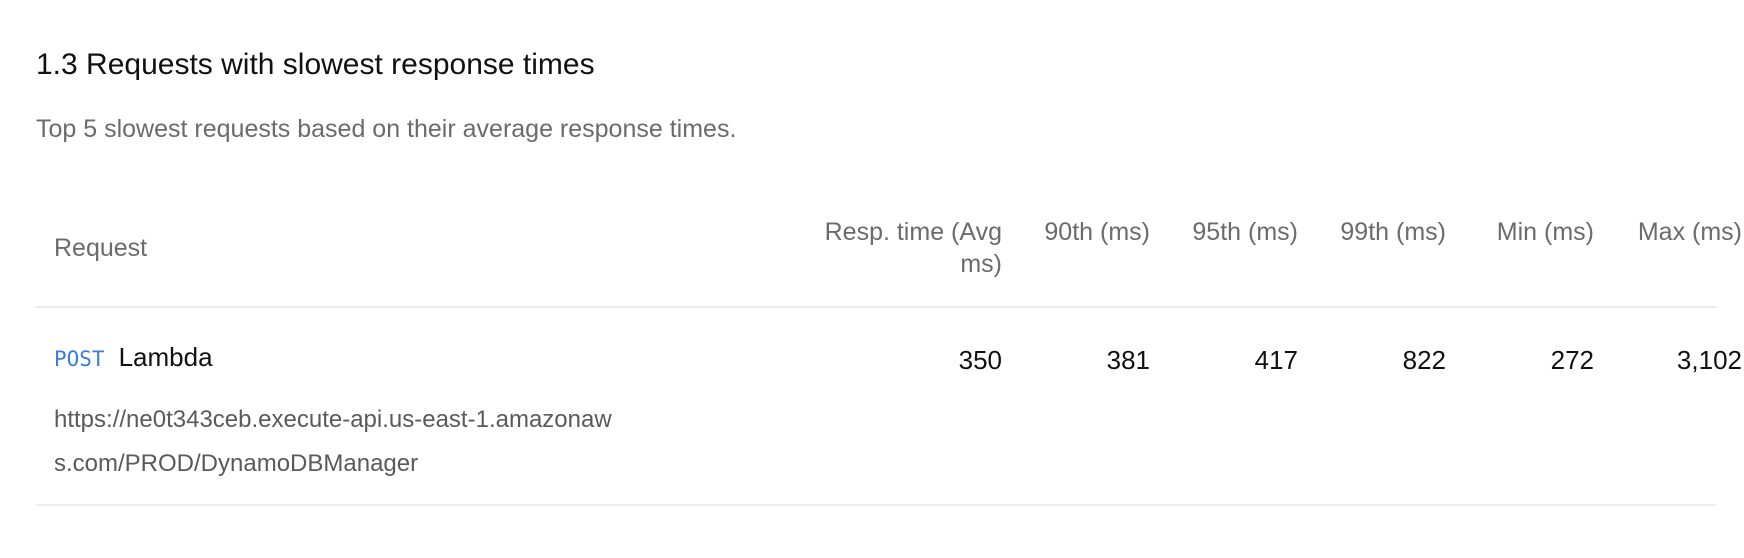 Image resolution: width=1744 pixels, height=558 pixels. Describe the element at coordinates (315, 64) in the screenshot. I see `section-title: 1.3 Requests with slowest response times` at that location.